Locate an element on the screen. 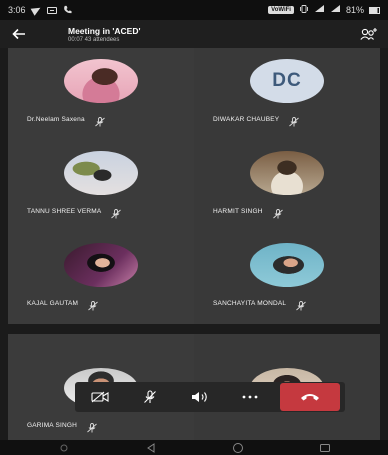 The width and height of the screenshot is (388, 455). participant-name: Dr.Neelam Saxena is located at coordinates (56, 119).